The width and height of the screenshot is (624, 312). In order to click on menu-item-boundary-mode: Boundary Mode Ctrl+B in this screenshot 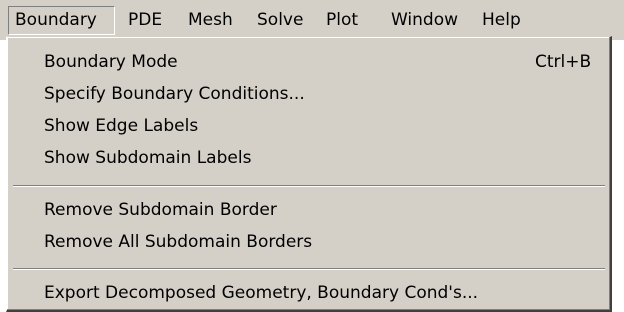, I will do `click(307, 62)`.